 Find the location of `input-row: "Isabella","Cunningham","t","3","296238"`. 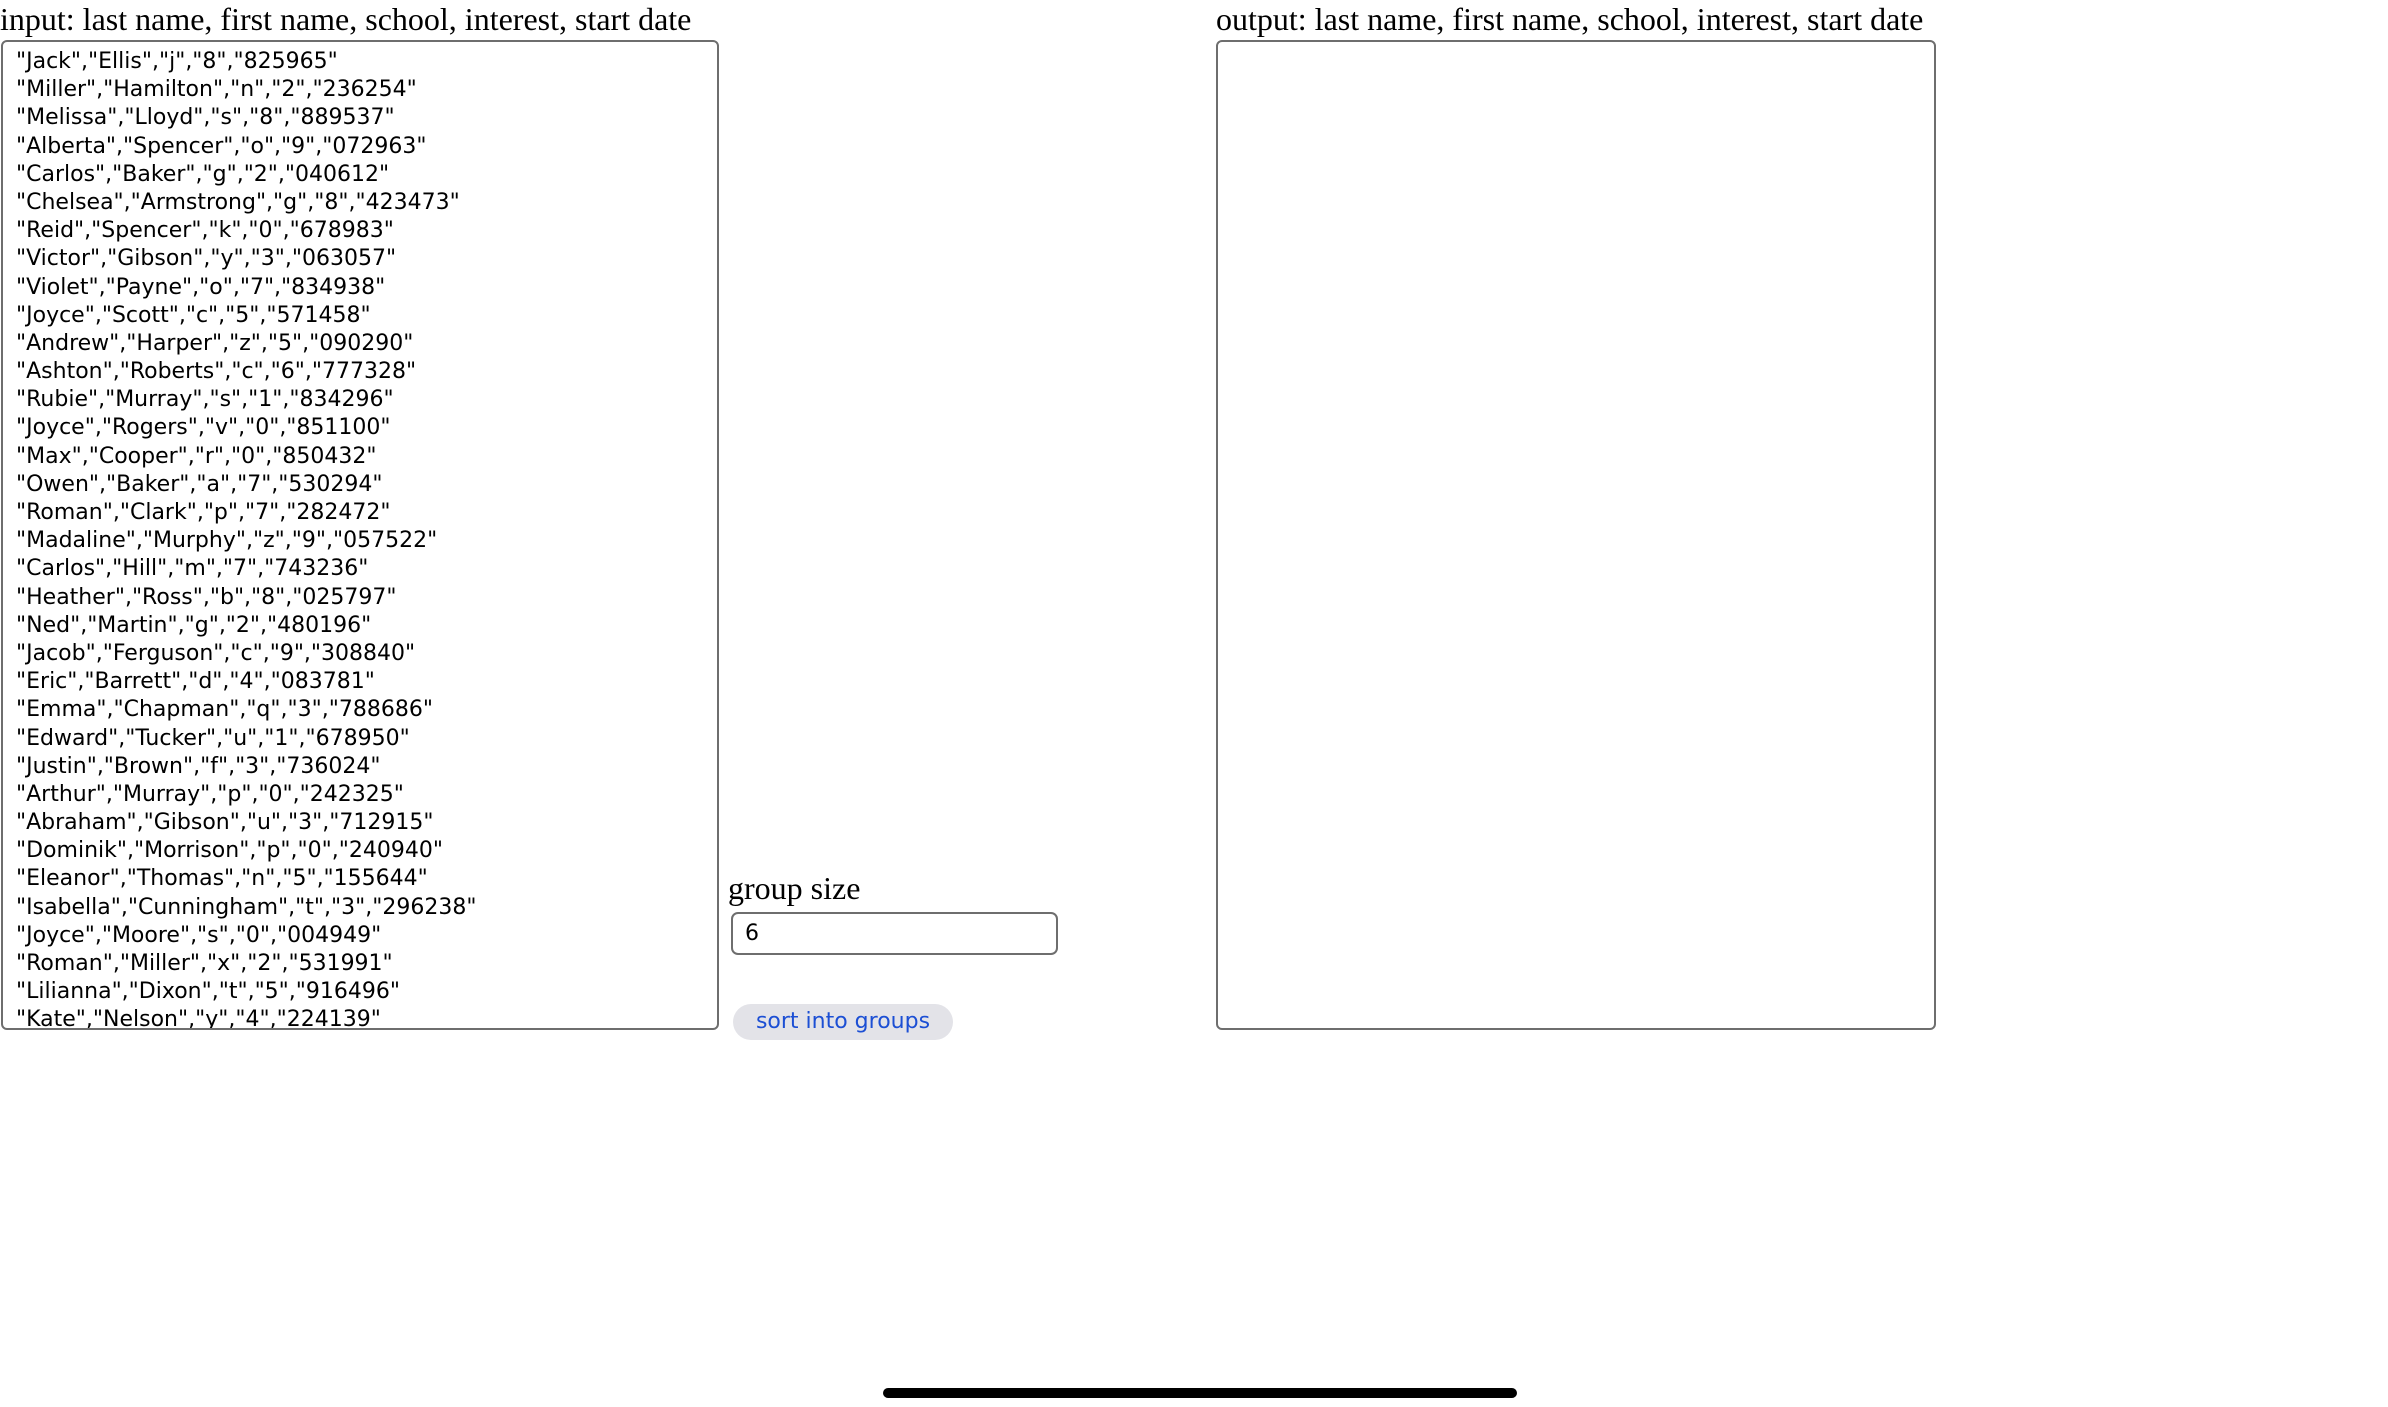

input-row: "Isabella","Cunningham","t","3","296238" is located at coordinates (246, 907).